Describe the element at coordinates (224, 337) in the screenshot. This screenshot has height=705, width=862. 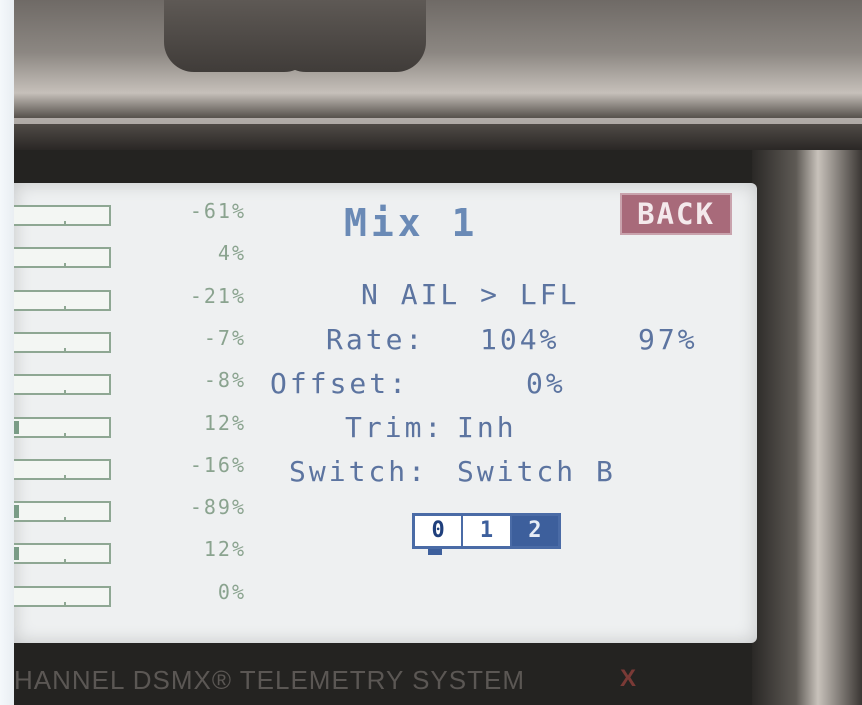
I see `channel-percent: -7%` at that location.